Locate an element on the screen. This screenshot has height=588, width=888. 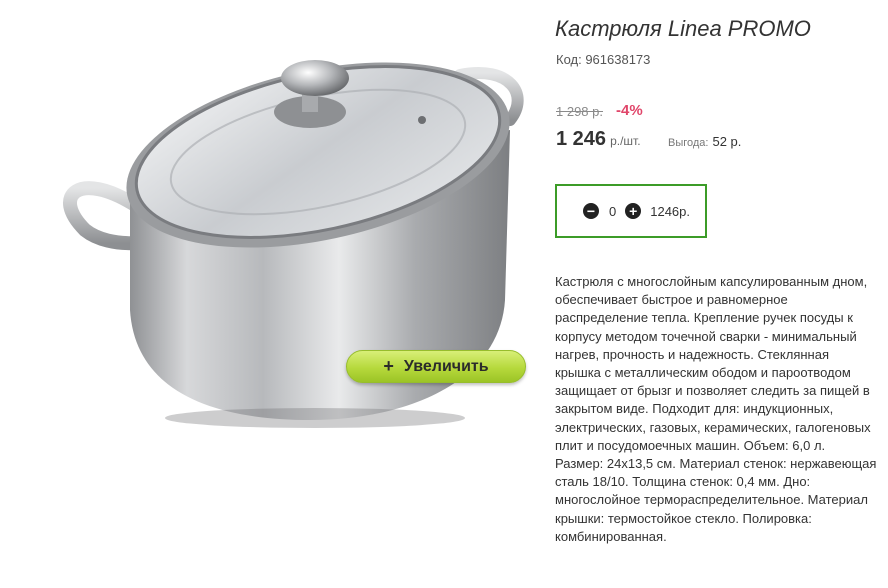
savings-value: 52 р. is located at coordinates (727, 141).